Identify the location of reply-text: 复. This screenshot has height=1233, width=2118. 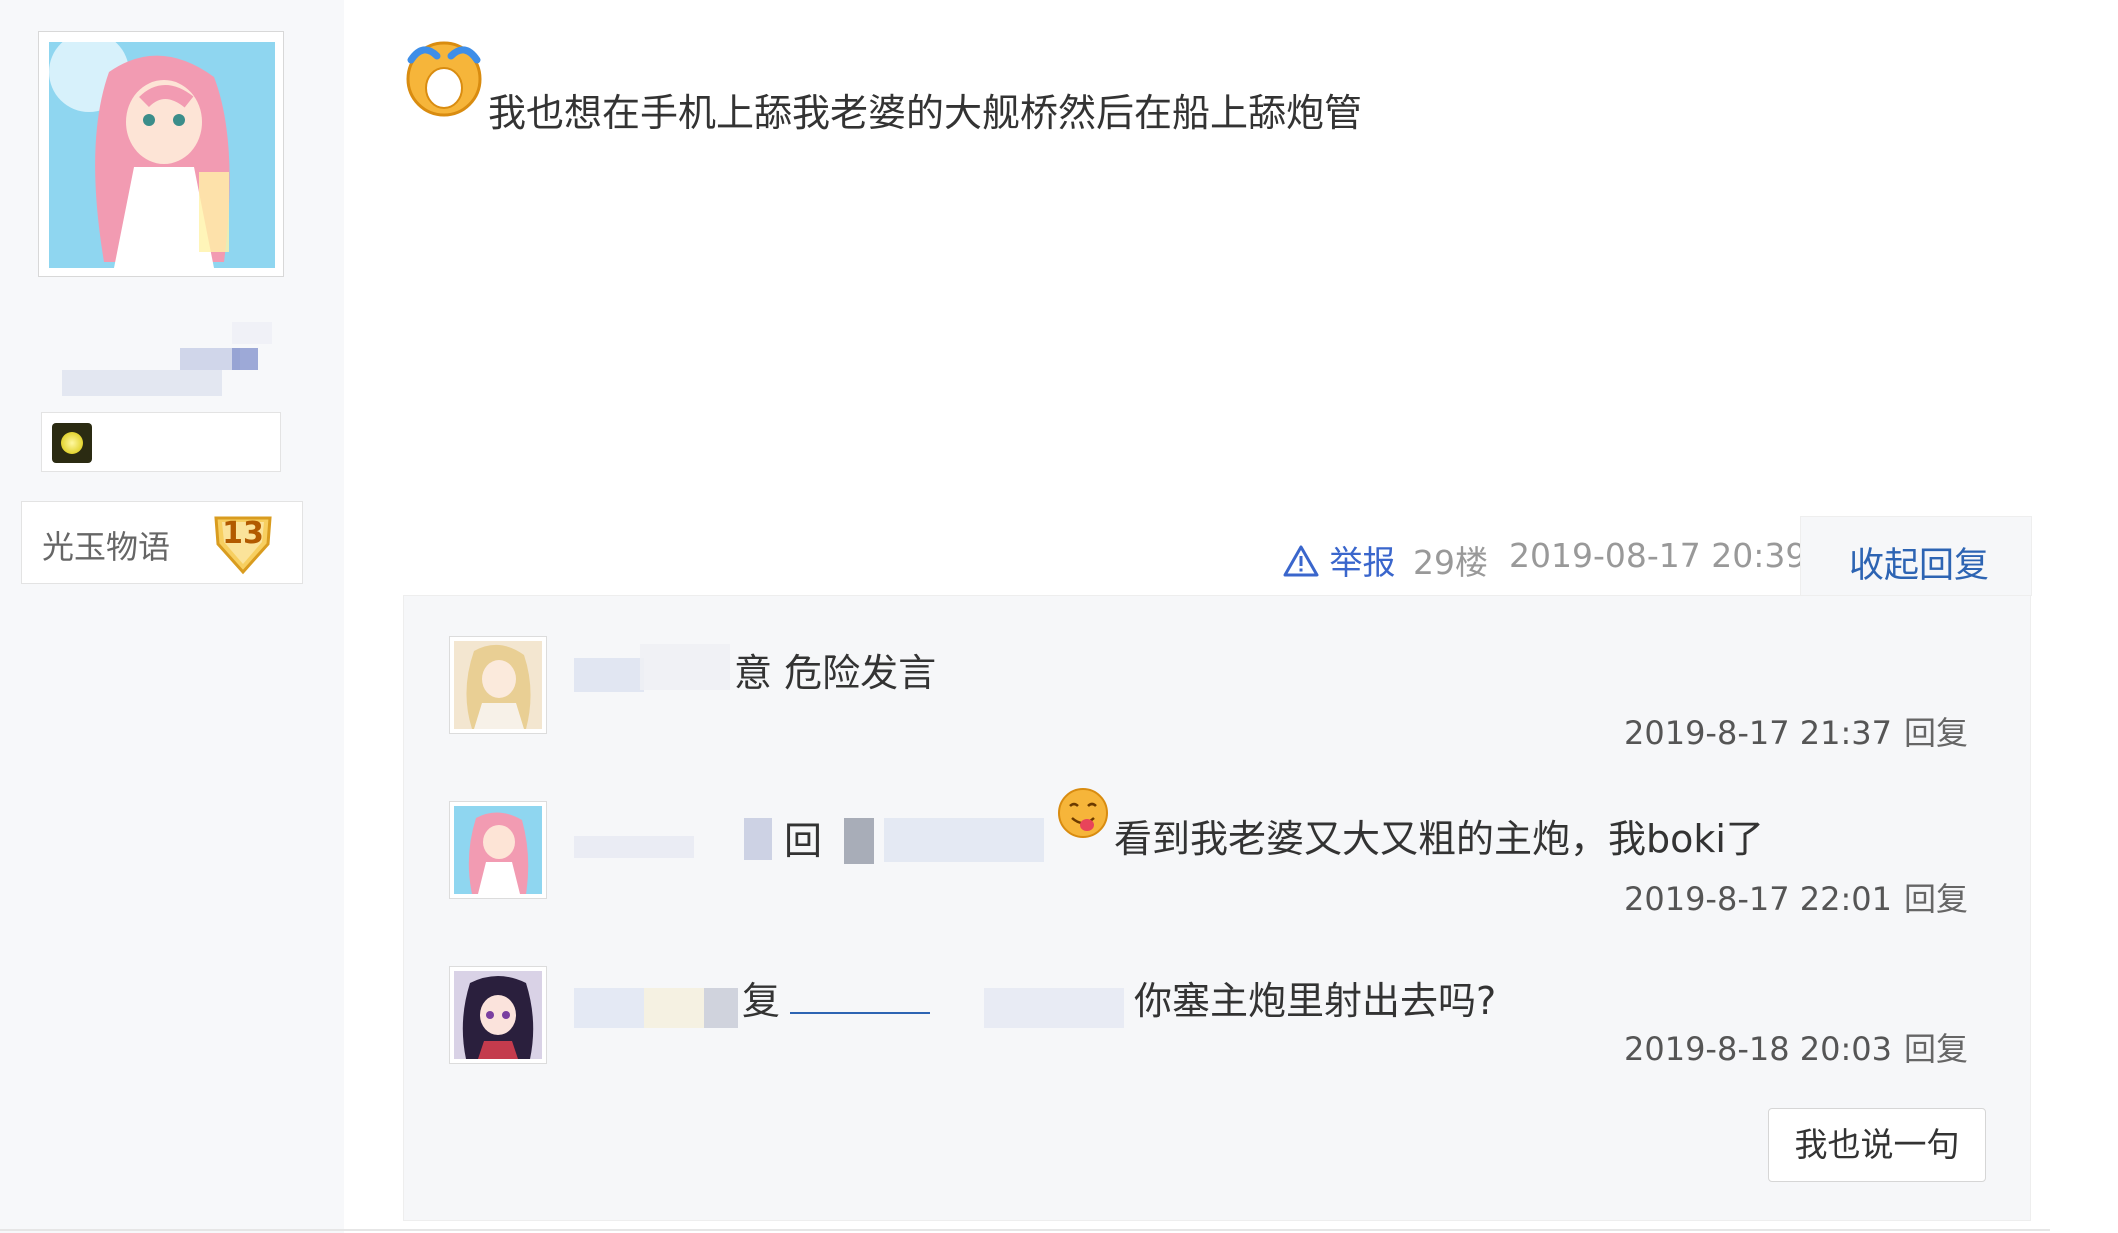
(840, 997).